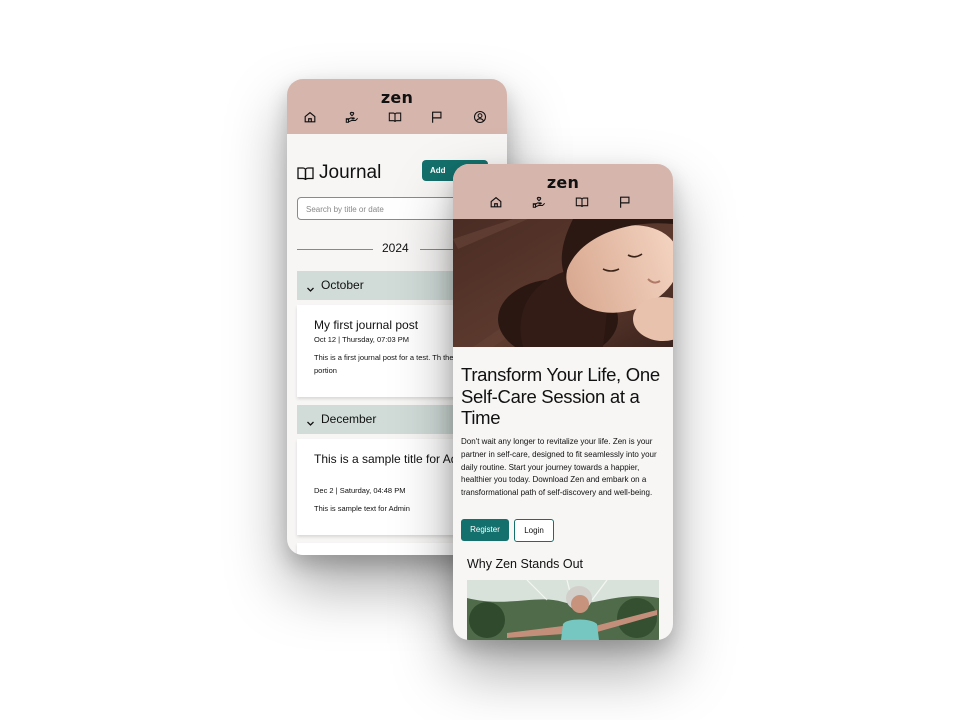  What do you see at coordinates (350, 172) in the screenshot?
I see `page-title: Journal` at bounding box center [350, 172].